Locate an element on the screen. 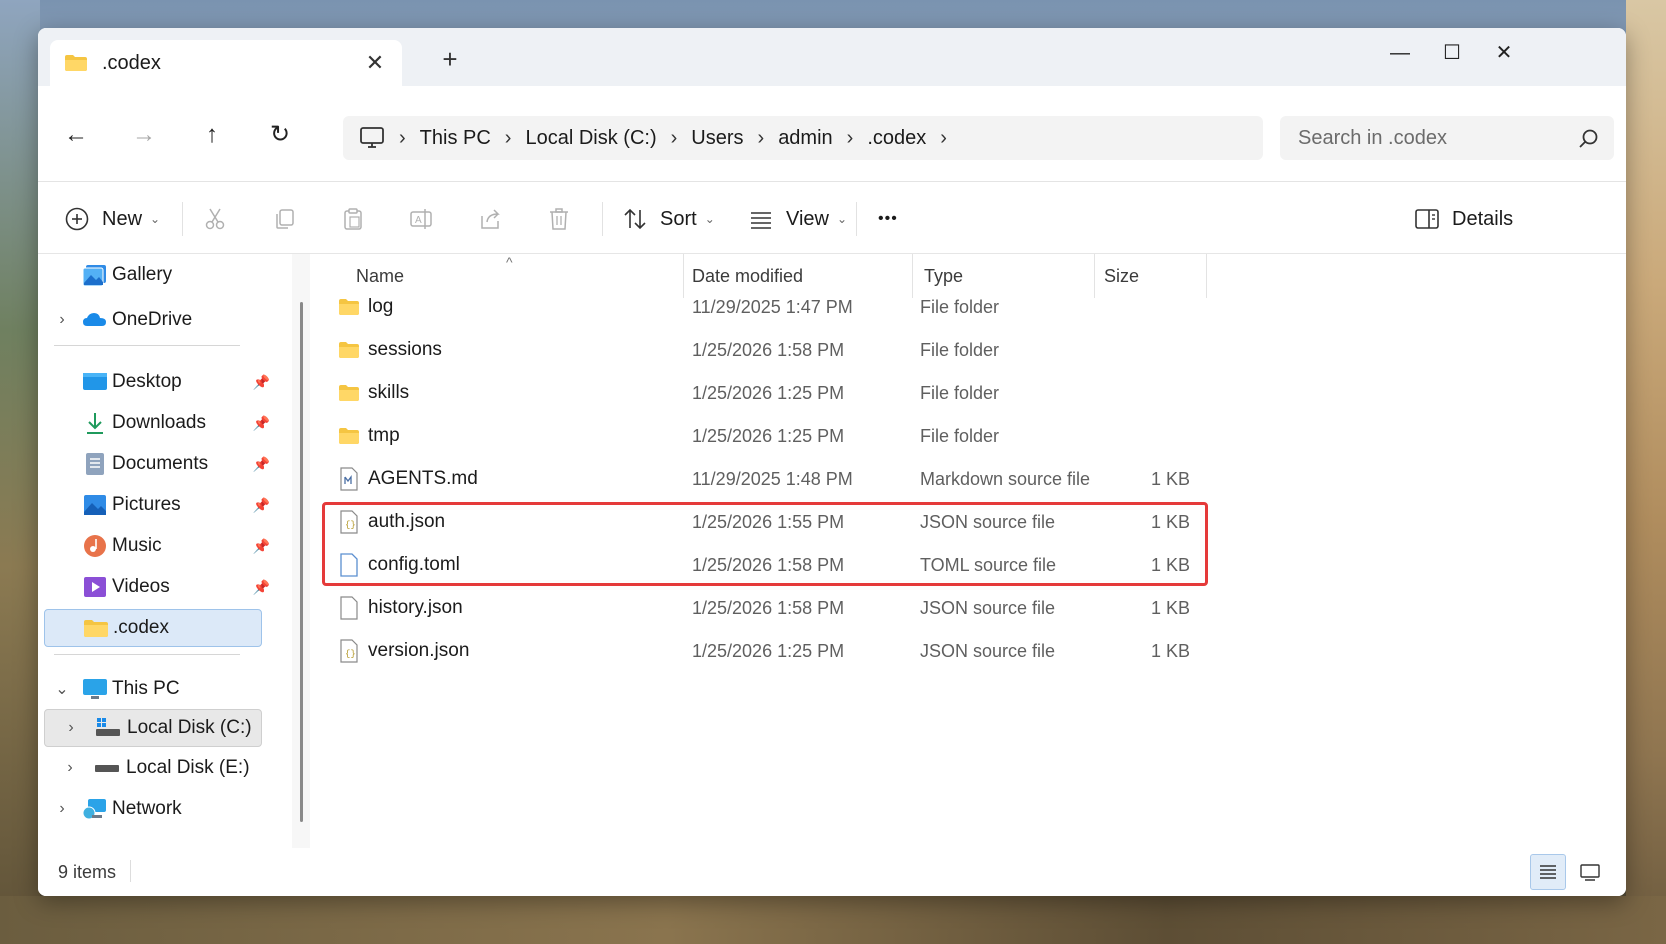 The image size is (1666, 944). refresh-button: ↻ is located at coordinates (280, 136).